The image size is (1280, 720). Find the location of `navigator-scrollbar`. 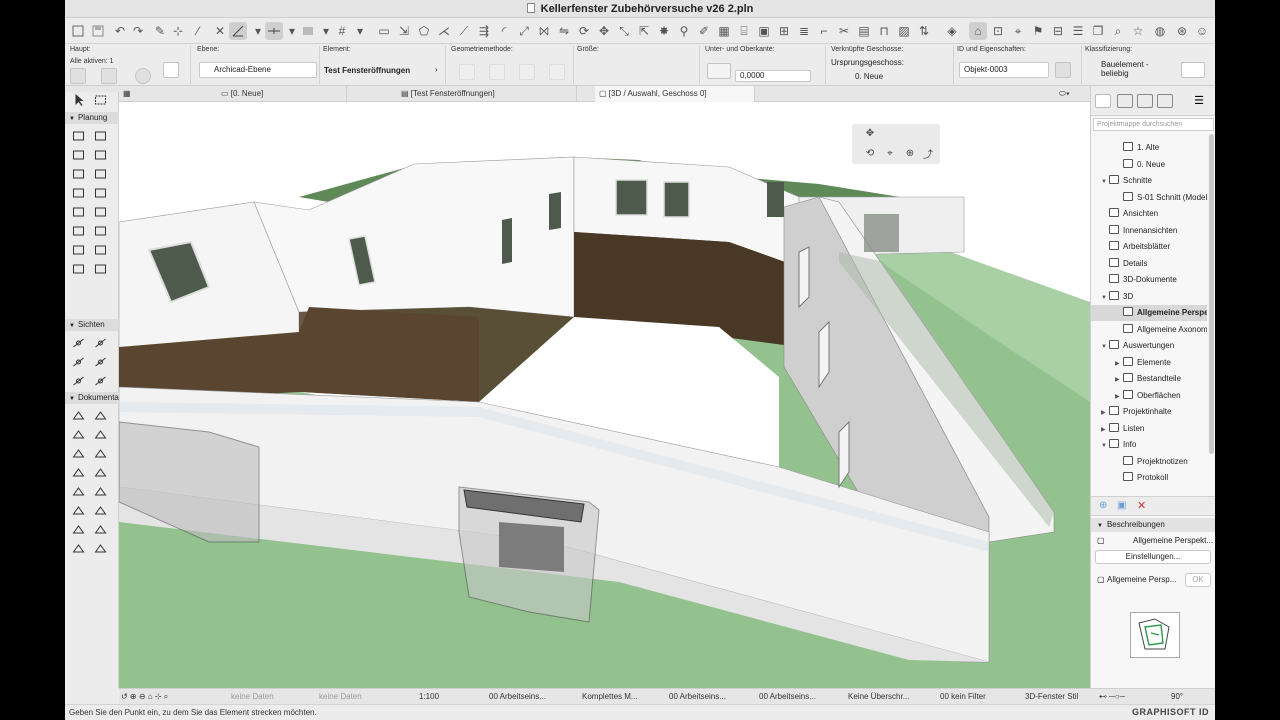

navigator-scrollbar is located at coordinates (1211, 294).